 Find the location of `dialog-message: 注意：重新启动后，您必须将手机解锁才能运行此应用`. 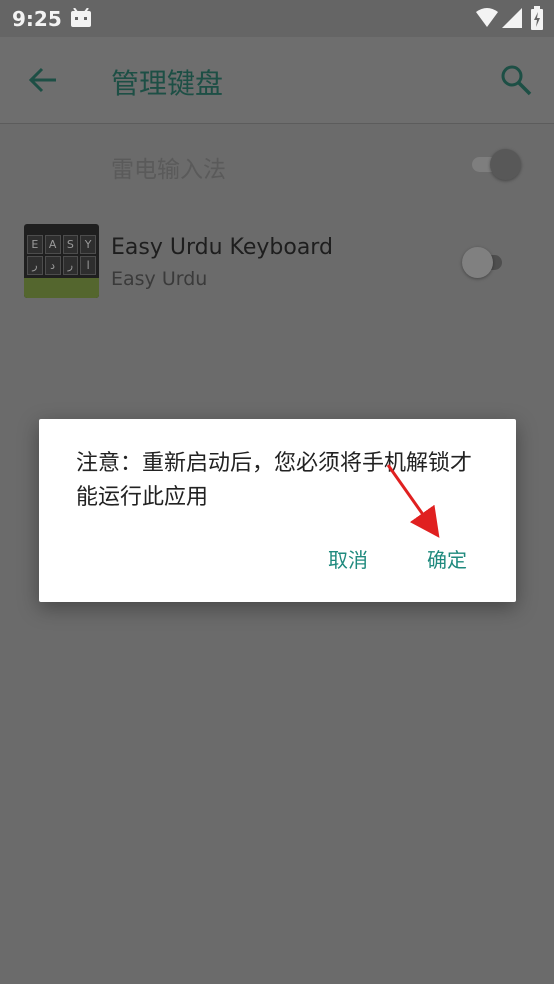

dialog-message: 注意：重新启动后，您必须将手机解锁才能运行此应用 is located at coordinates (274, 480).